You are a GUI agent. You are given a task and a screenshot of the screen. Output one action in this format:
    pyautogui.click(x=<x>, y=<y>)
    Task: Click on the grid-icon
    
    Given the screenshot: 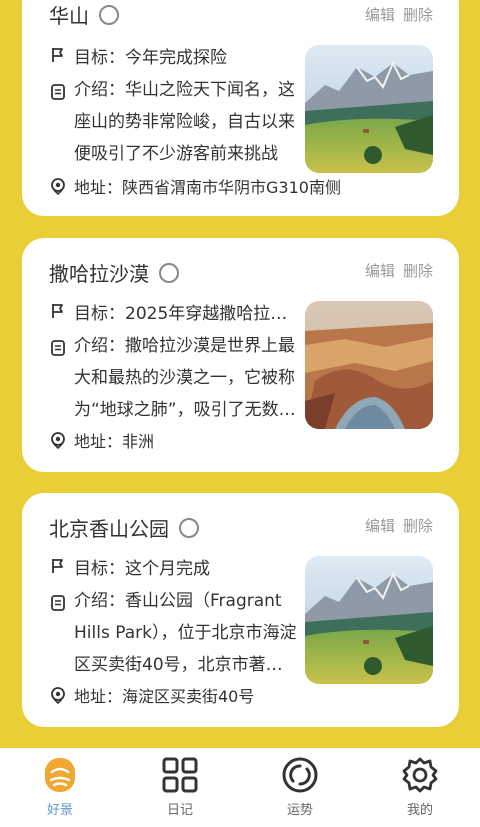 What is the action you would take?
    pyautogui.click(x=180, y=775)
    